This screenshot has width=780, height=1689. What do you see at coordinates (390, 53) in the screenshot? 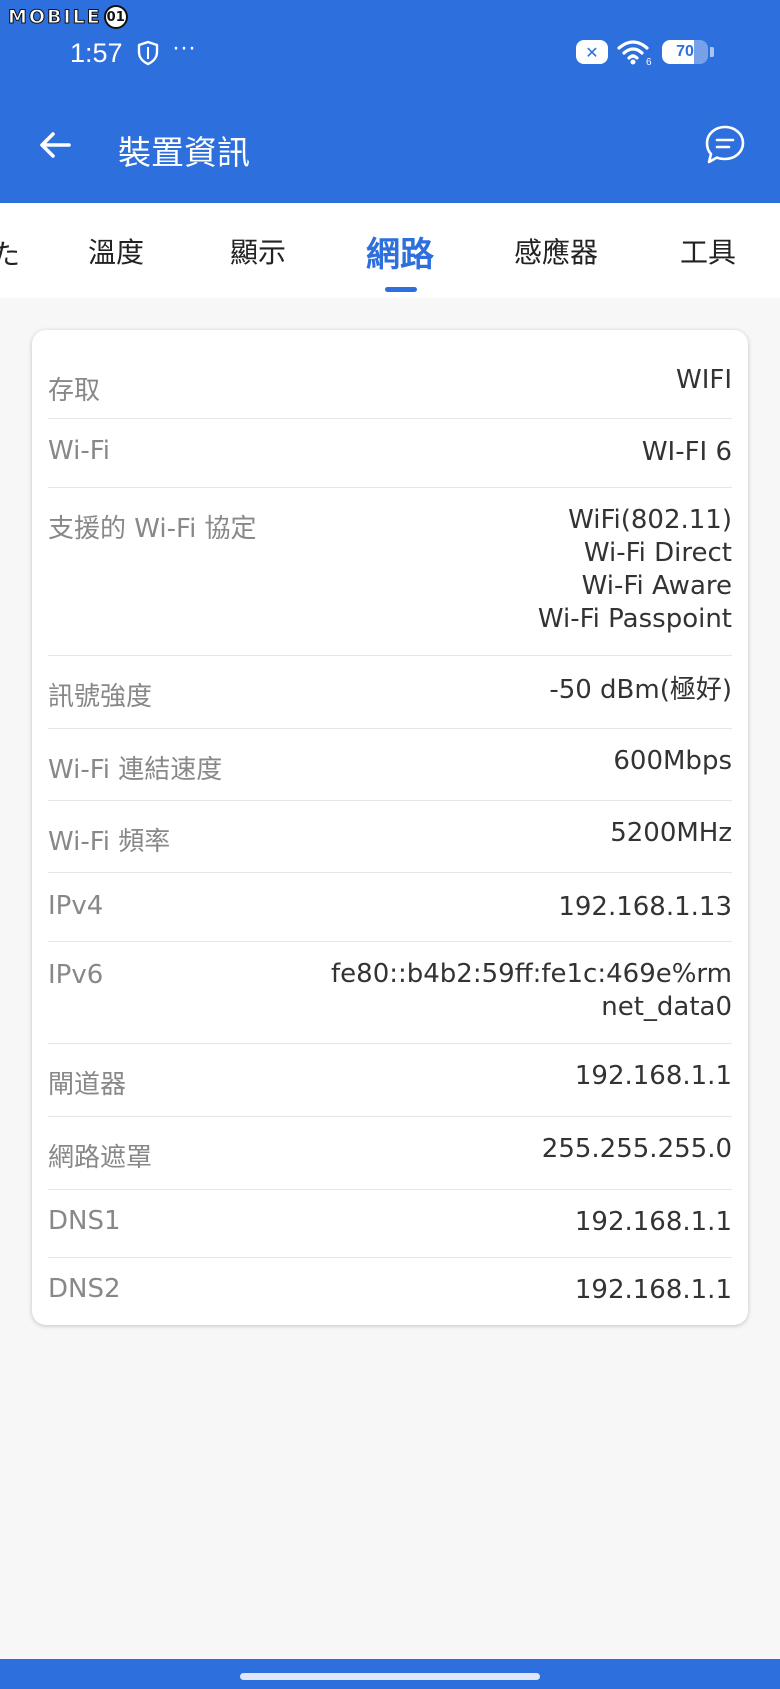
I see `status-bar: 1:57 ··· ✕ 6 70` at bounding box center [390, 53].